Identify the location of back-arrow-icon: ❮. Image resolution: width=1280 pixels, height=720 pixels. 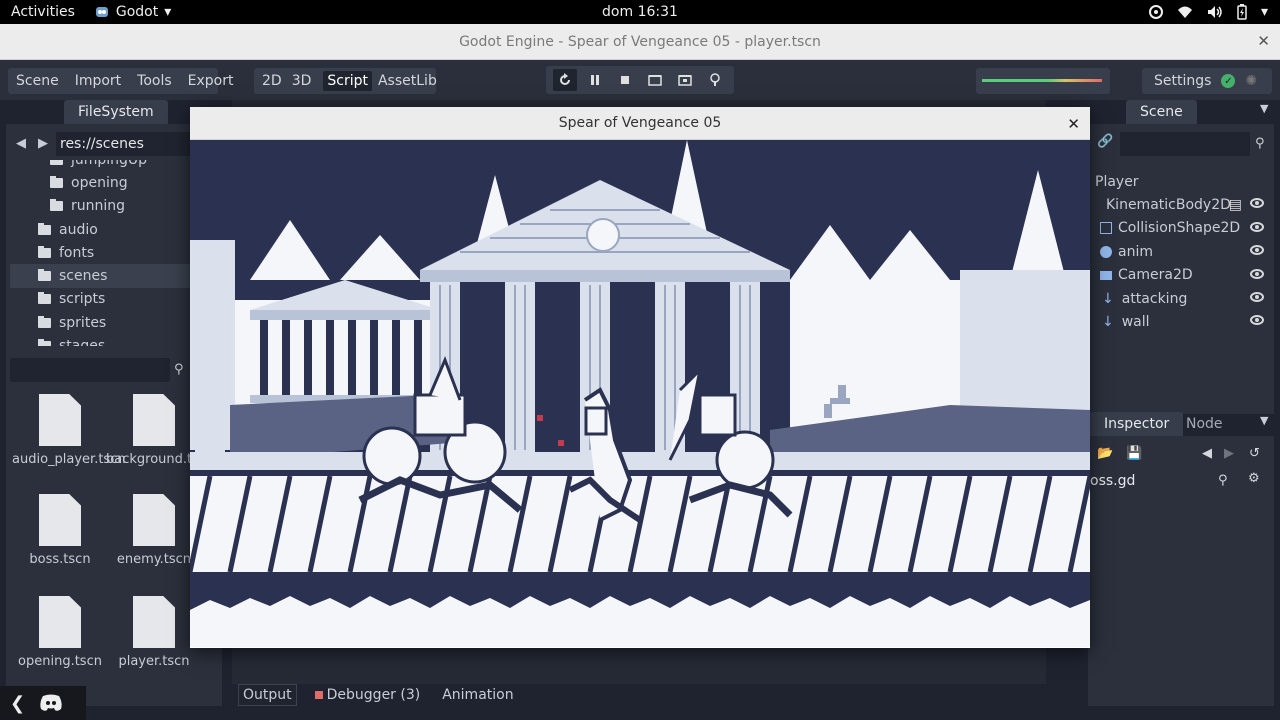
(17, 703).